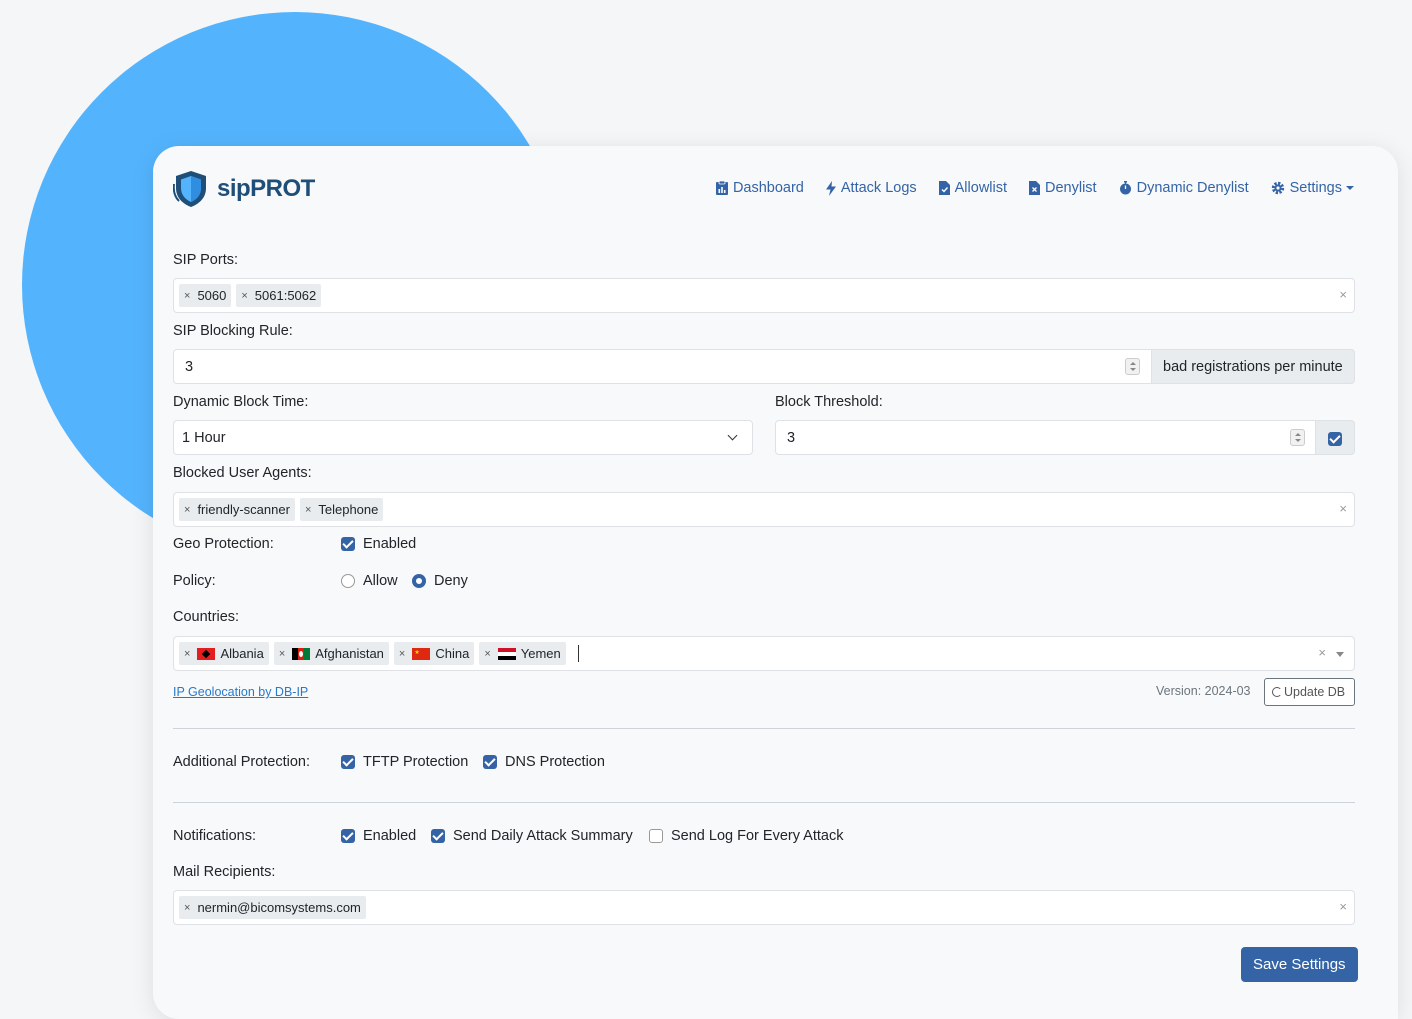  I want to click on sip-ports-label: SIP Ports:, so click(206, 260).